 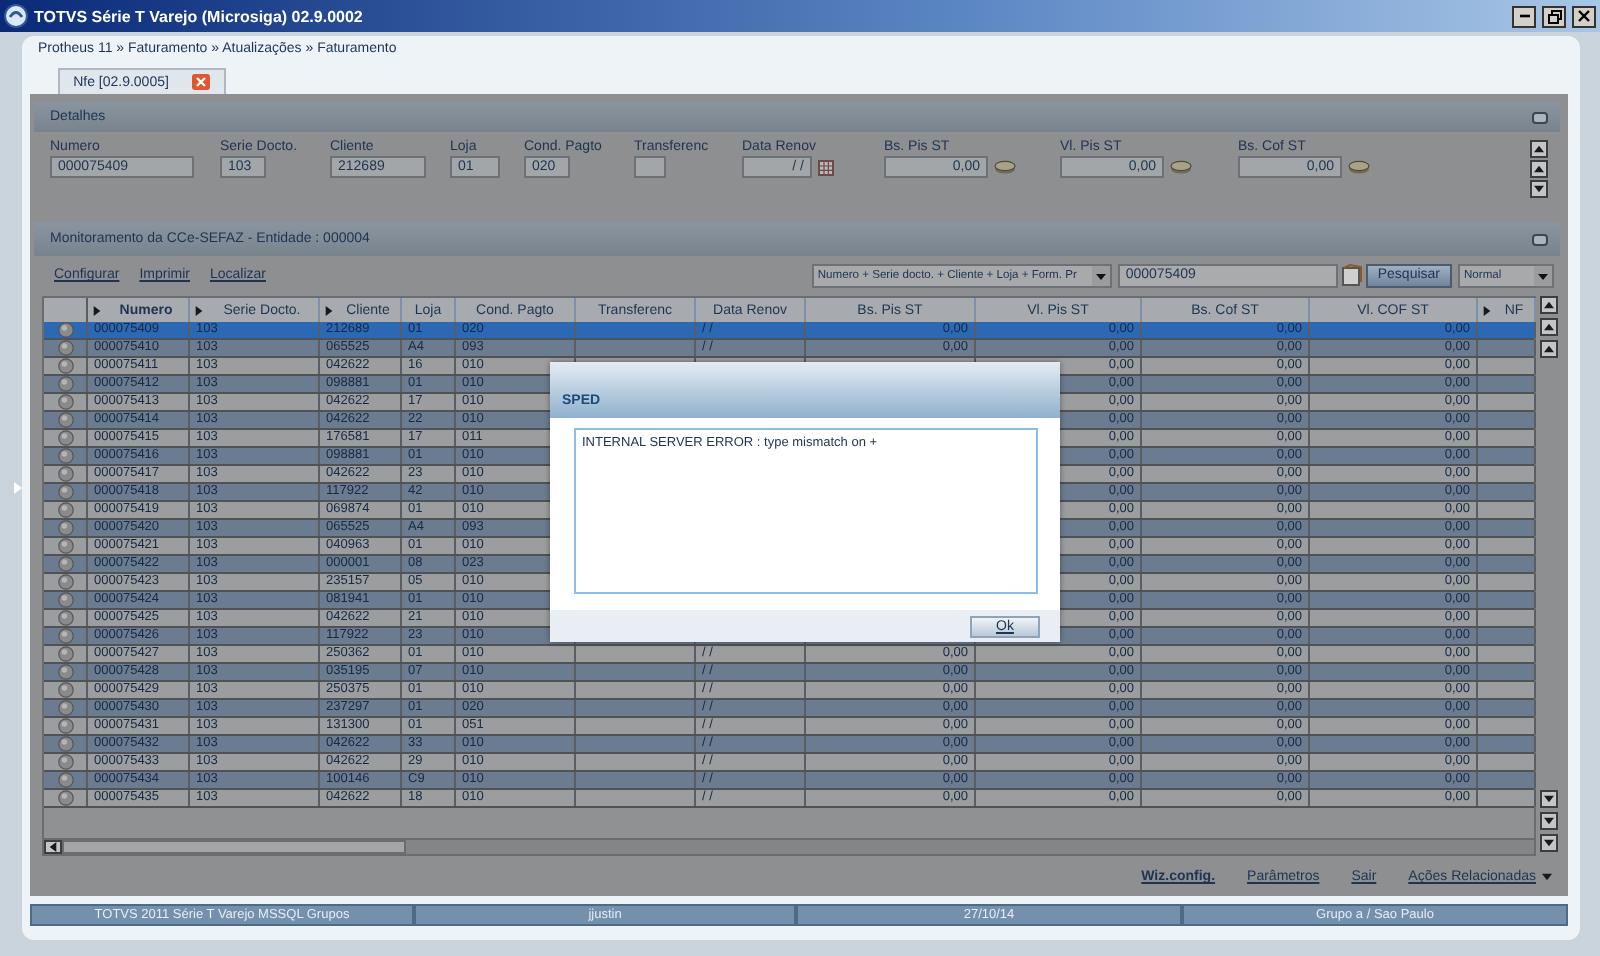 I want to click on window-title: TOTVS Série T Varejo (Microsiga) 02.9.0002, so click(x=199, y=16).